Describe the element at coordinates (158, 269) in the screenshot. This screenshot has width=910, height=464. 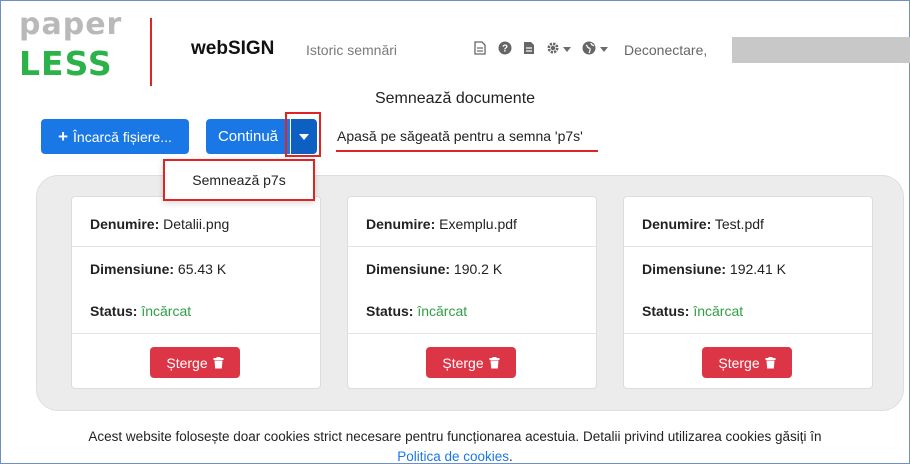
I see `file-size-row: Dimensiune: 65.43 K` at that location.